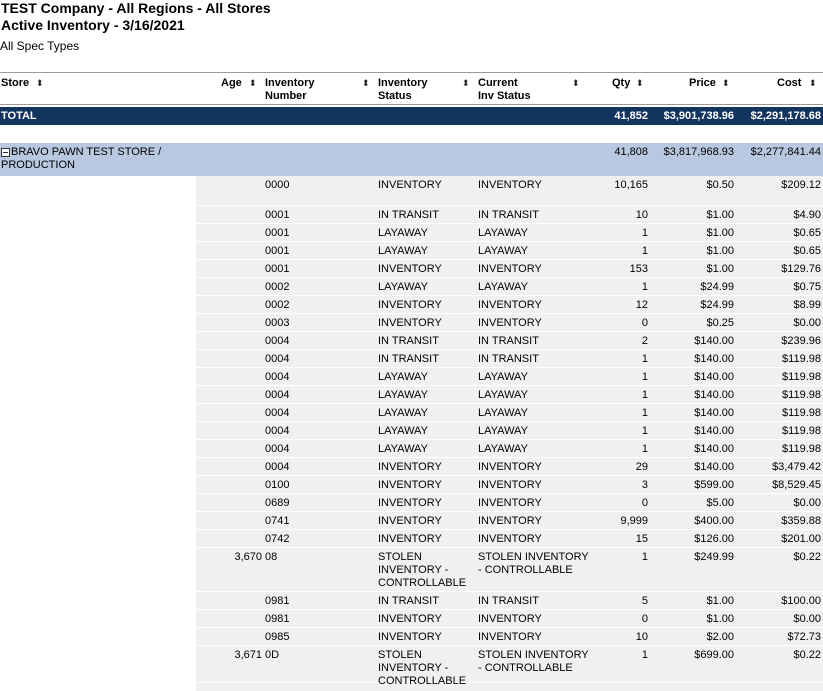 The height and width of the screenshot is (691, 823). I want to click on group-store-name-cont: PRODUCTION, so click(38, 165).